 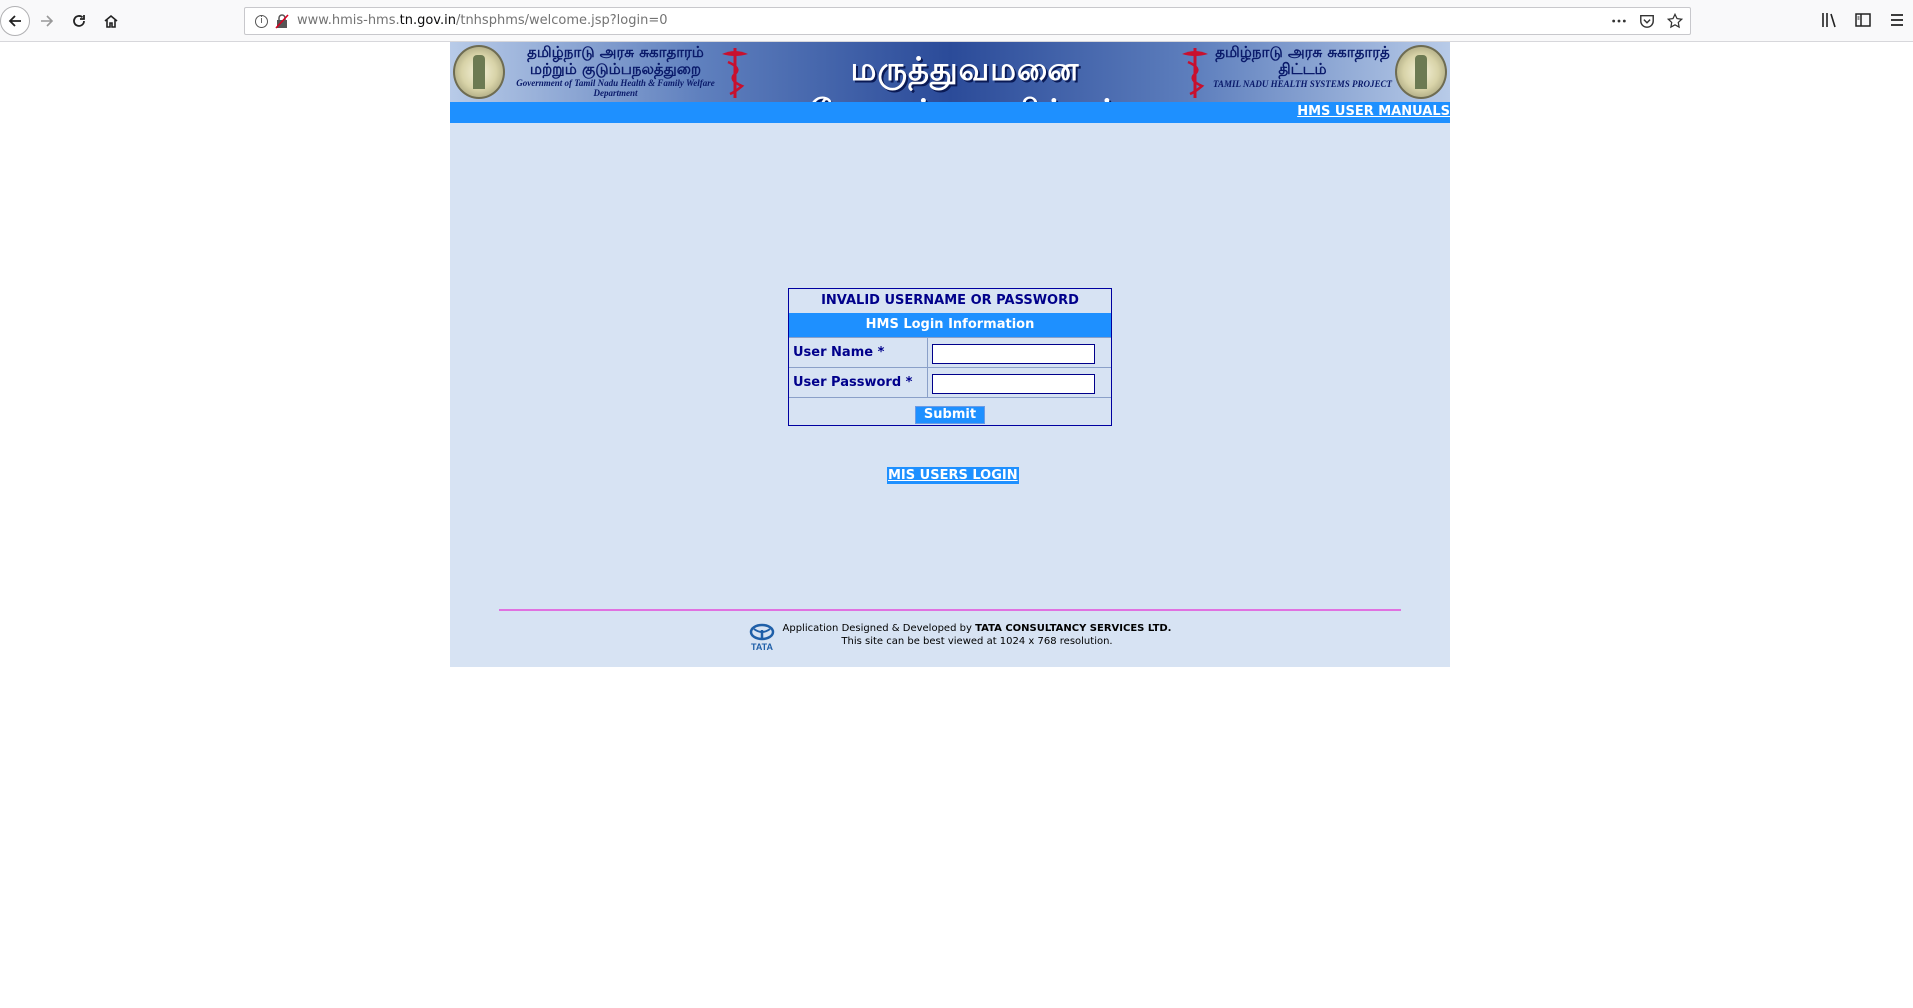 I want to click on forward-arrow-icon, so click(x=47, y=21).